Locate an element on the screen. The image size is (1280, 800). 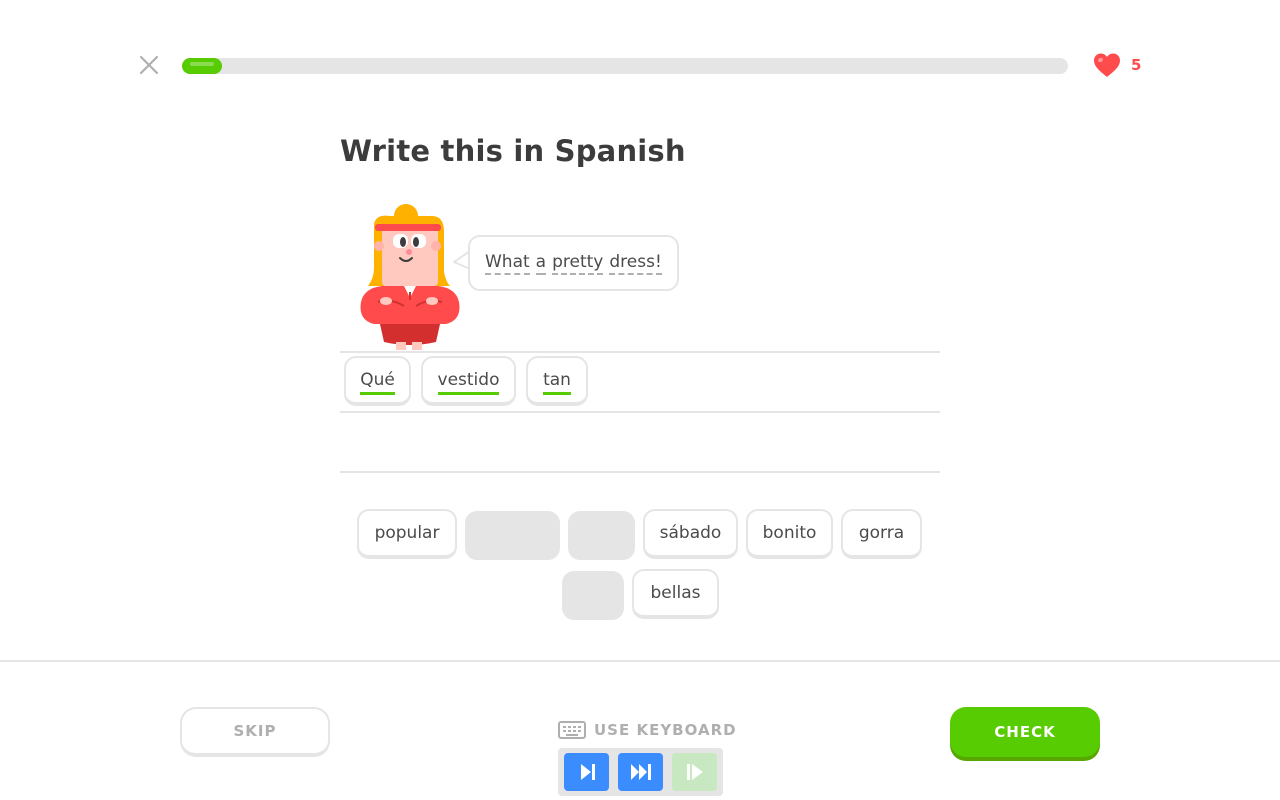
answer-line-bottom is located at coordinates (640, 472).